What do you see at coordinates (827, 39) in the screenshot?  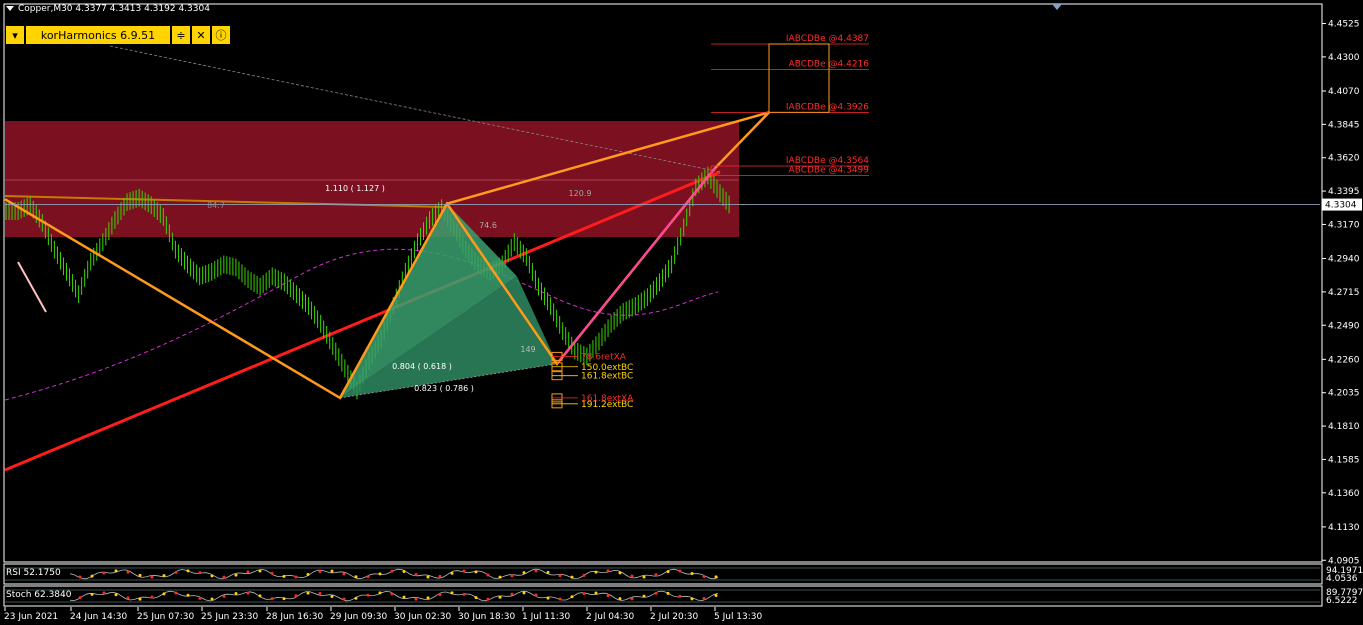 I see `target-level-label: IABCDBe @4.4387` at bounding box center [827, 39].